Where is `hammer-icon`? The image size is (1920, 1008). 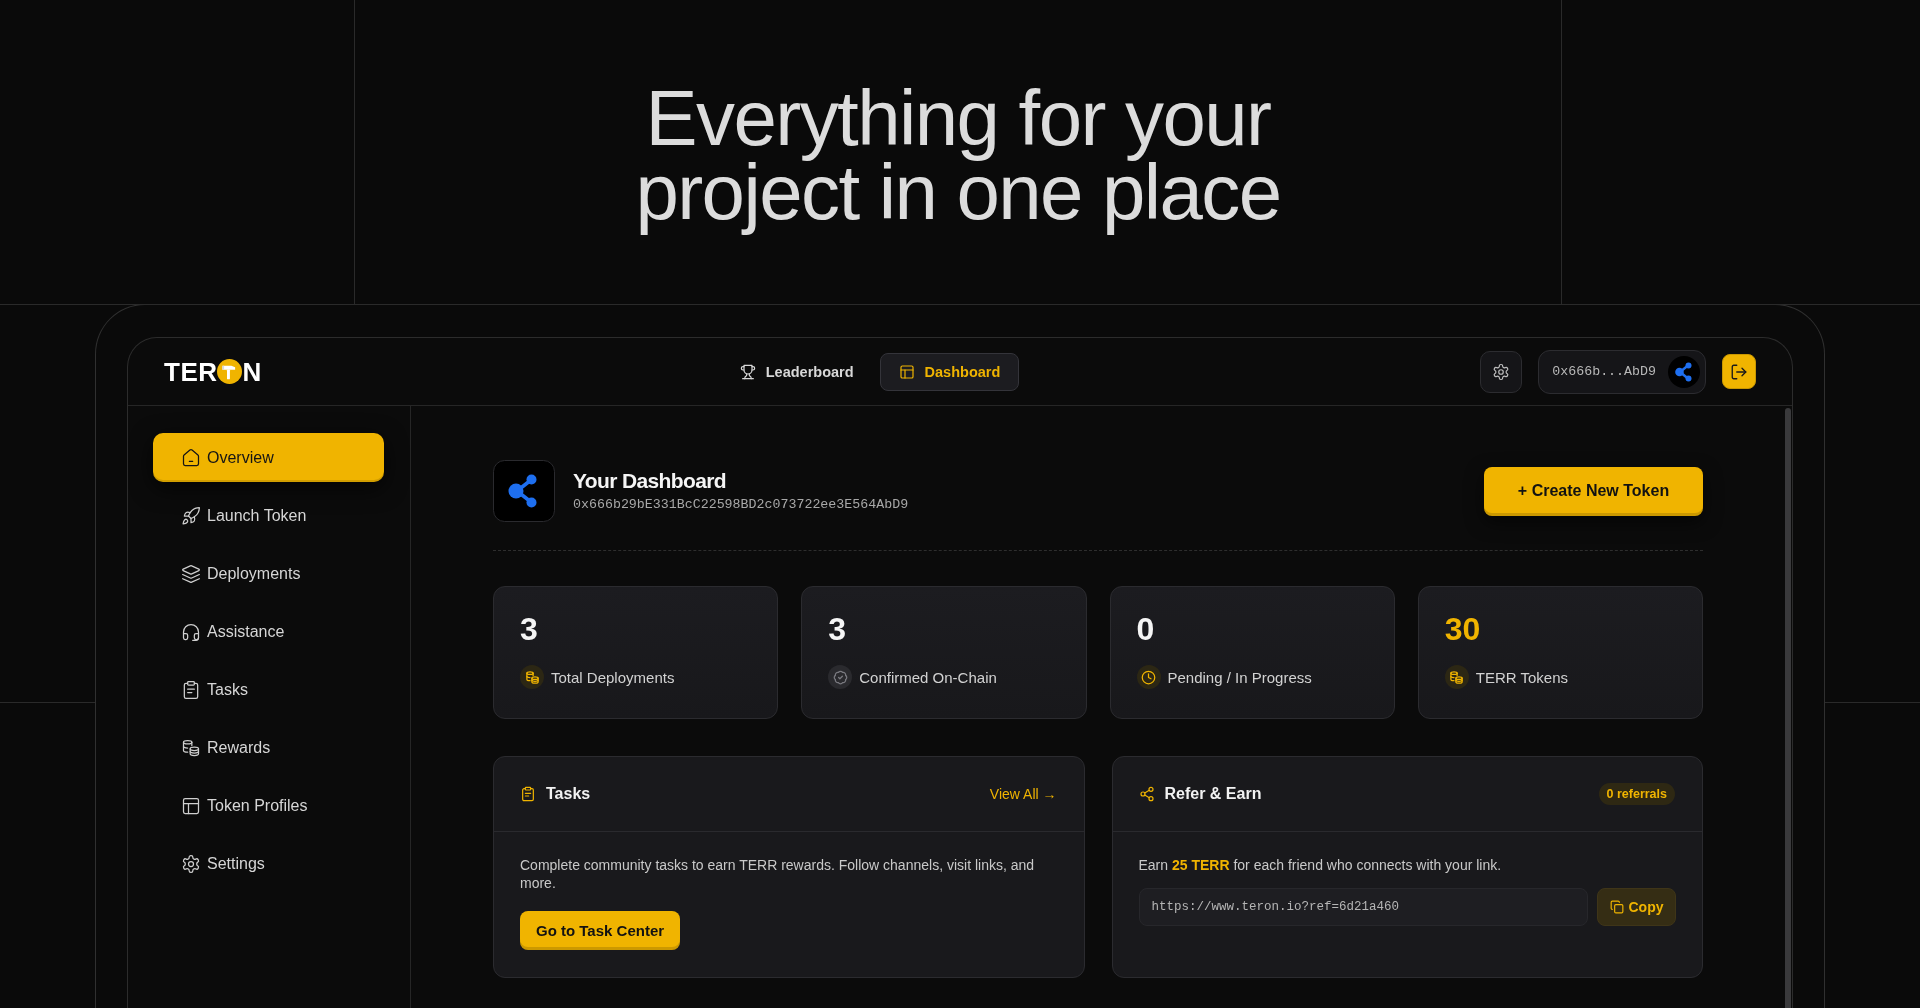
hammer-icon is located at coordinates (229, 371).